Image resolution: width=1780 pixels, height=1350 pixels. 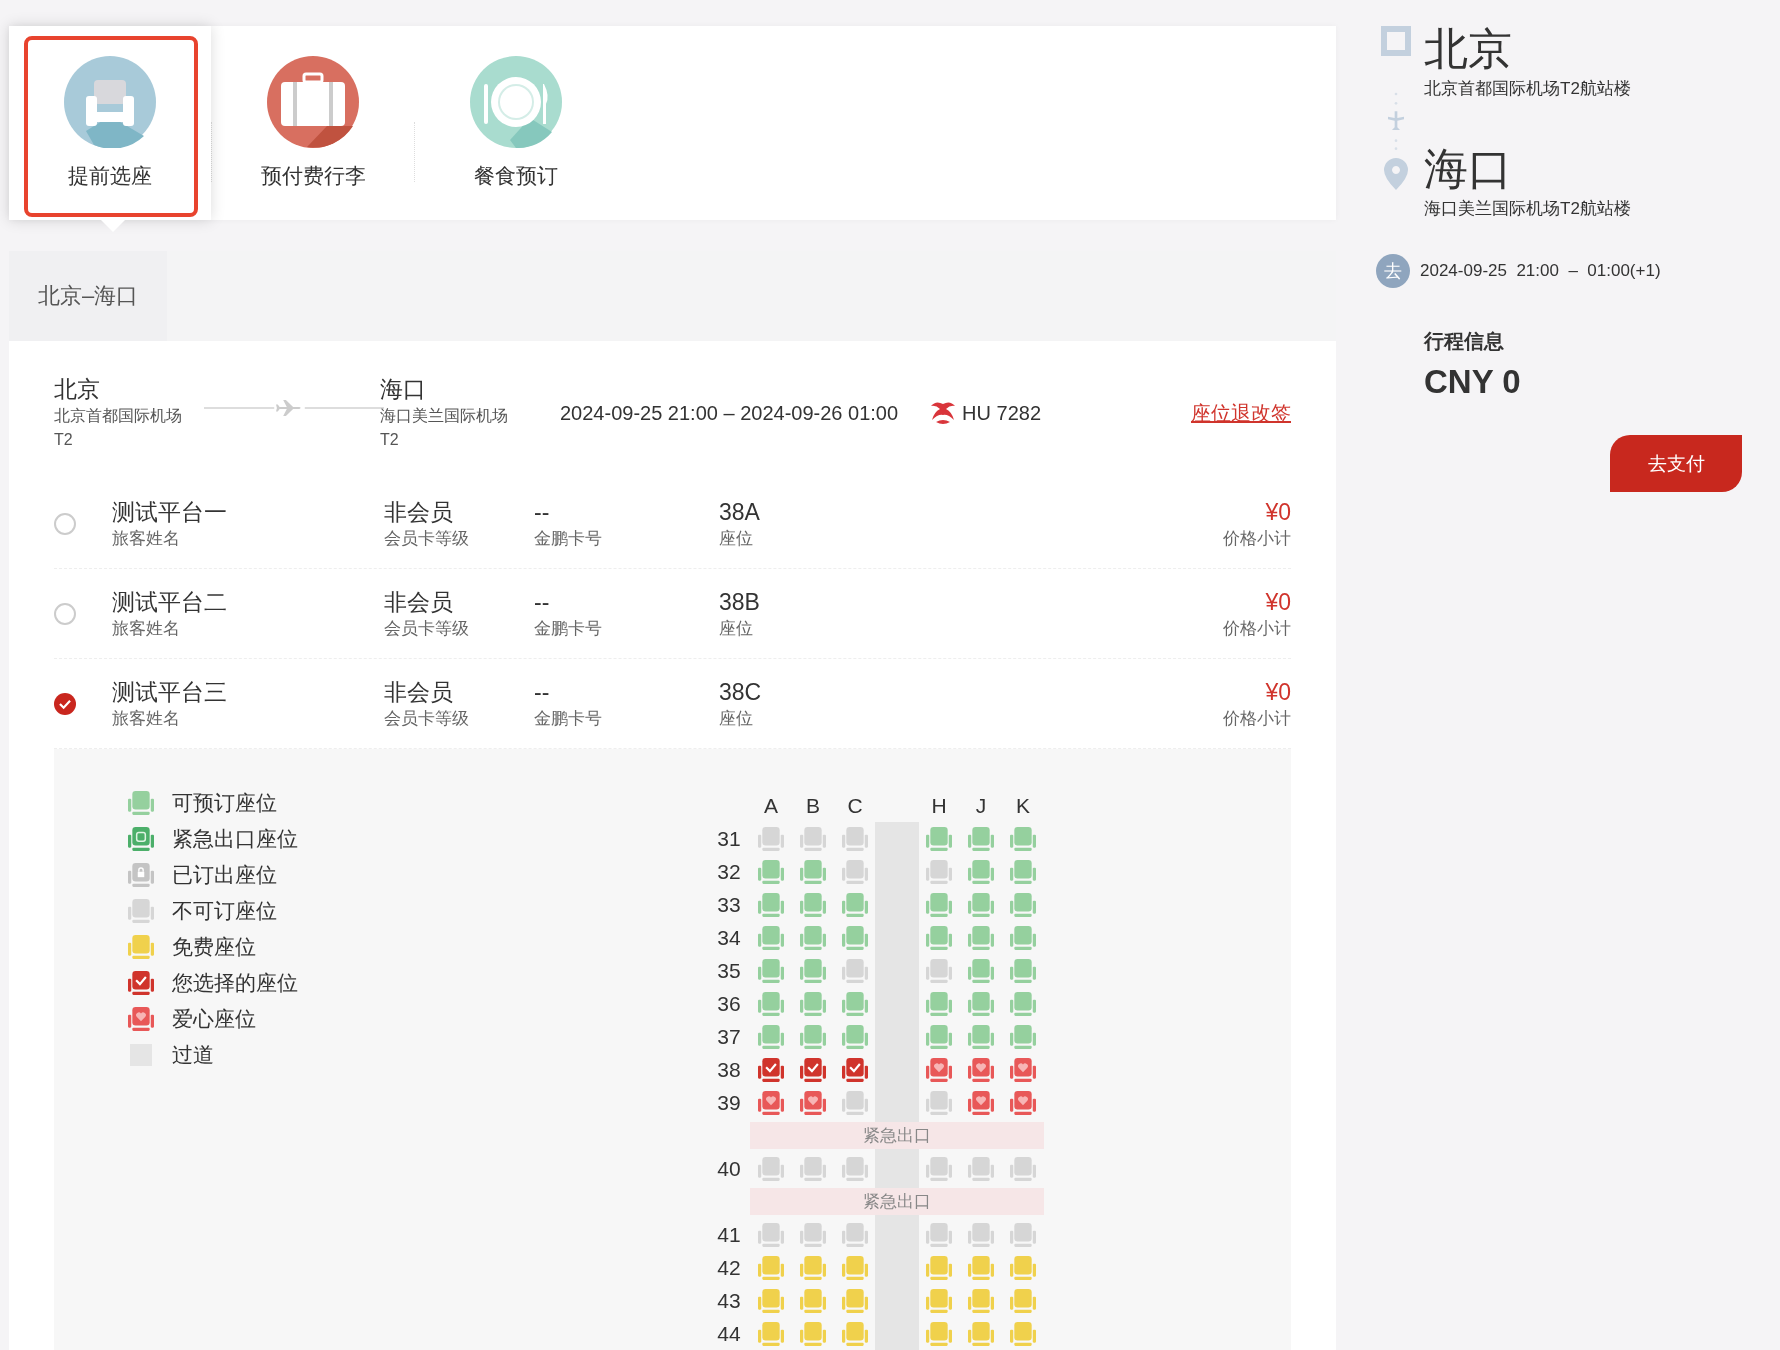 I want to click on column-letter: B, so click(x=813, y=806).